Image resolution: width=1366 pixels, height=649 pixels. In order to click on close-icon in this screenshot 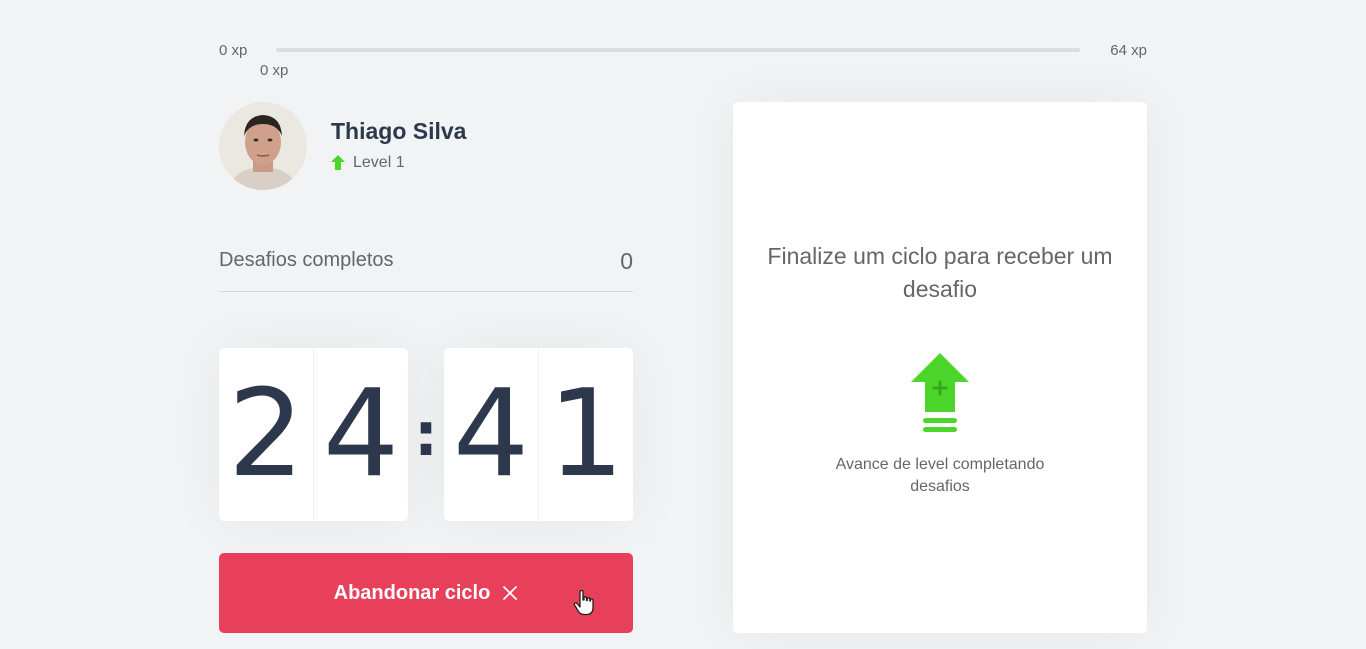, I will do `click(510, 593)`.